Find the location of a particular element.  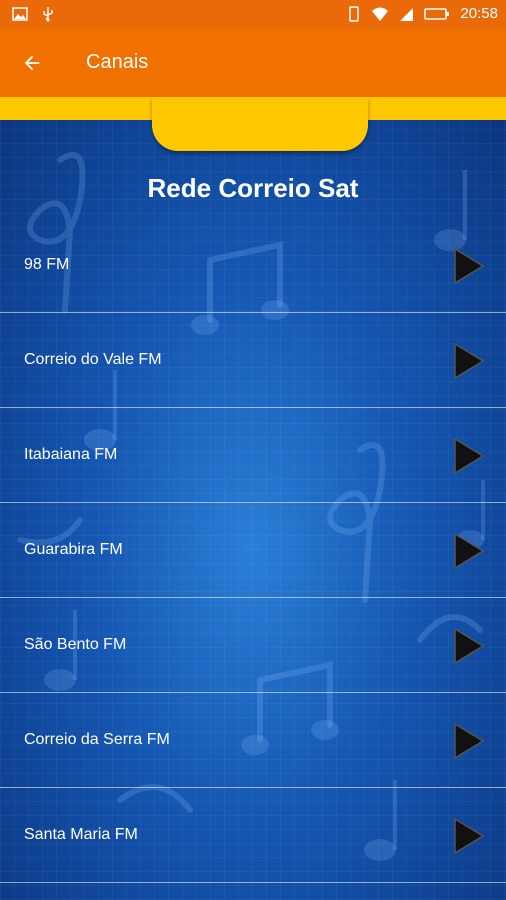

usb-icon is located at coordinates (48, 14).